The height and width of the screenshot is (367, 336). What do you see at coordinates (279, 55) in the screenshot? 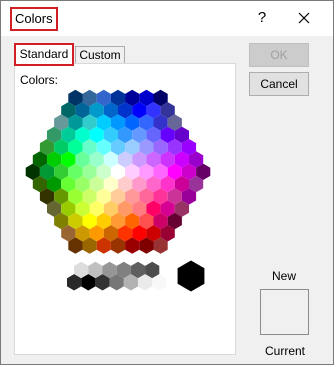
I see `ok-button: OK` at bounding box center [279, 55].